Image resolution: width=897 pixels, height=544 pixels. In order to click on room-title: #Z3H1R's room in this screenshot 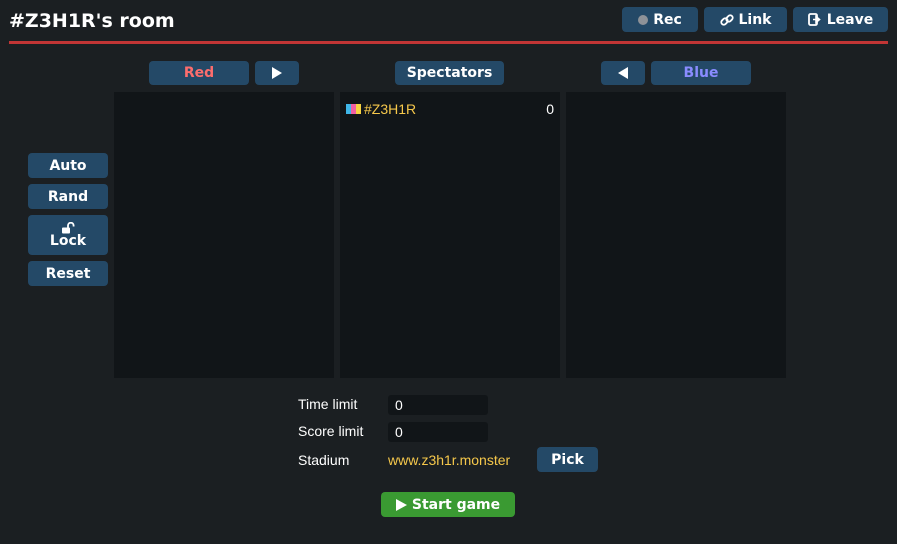, I will do `click(92, 21)`.